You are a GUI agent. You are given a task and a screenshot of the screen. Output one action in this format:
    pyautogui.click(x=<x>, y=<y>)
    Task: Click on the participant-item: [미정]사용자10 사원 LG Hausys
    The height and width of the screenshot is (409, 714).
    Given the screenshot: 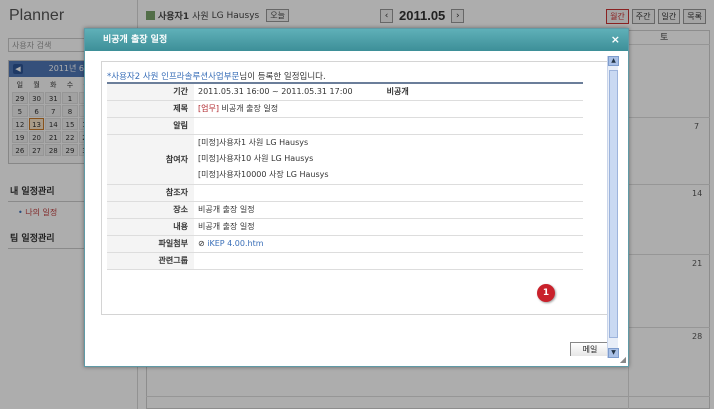 What is the action you would take?
    pyautogui.click(x=256, y=158)
    